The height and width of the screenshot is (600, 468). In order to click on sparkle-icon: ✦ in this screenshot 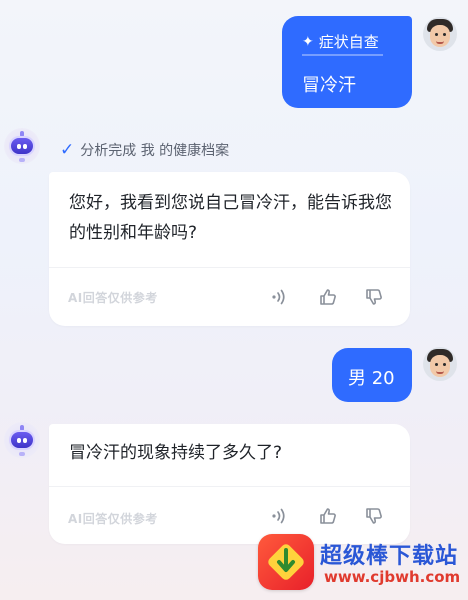, I will do `click(308, 41)`.